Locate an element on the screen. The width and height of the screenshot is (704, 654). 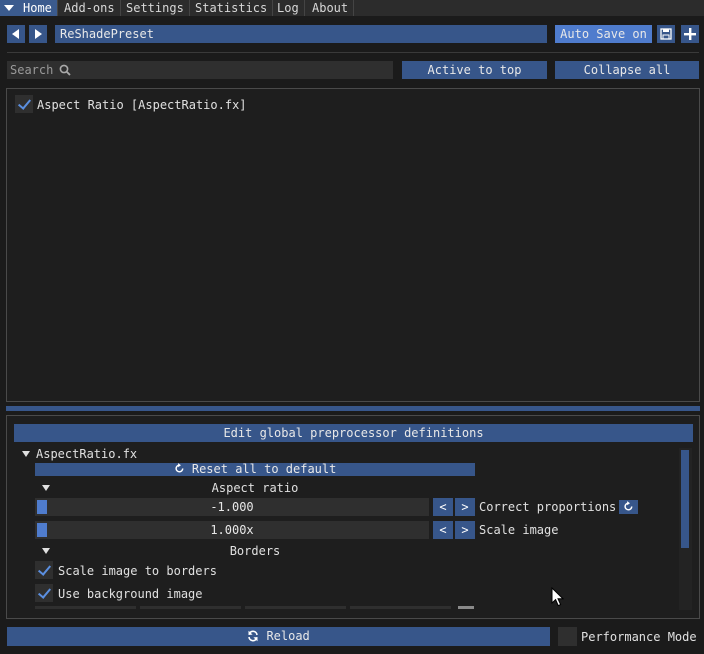
use-bg-image-checkbox is located at coordinates (44, 593).